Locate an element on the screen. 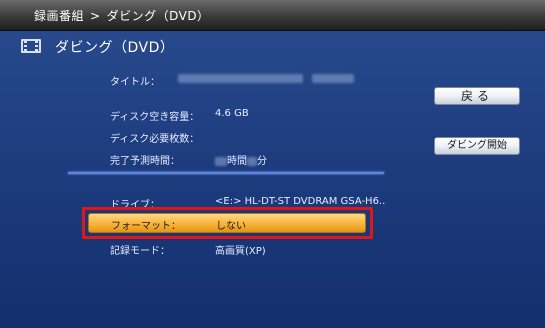 This screenshot has height=328, width=545. top-bar: 録画番組 > ダビング（DVD） is located at coordinates (272, 15).